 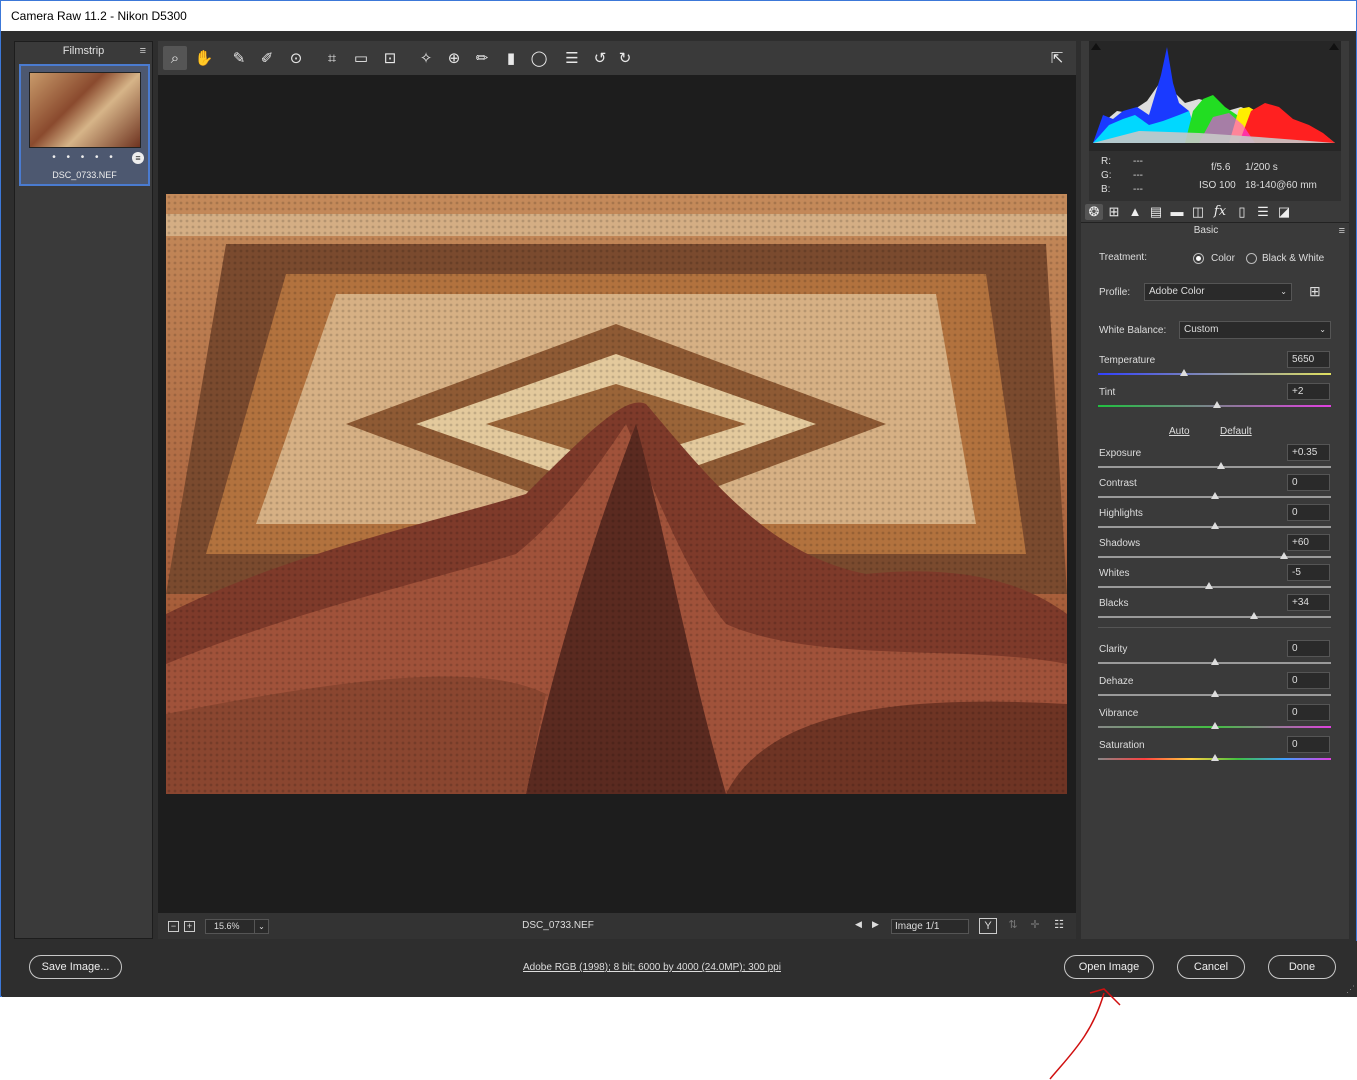 What do you see at coordinates (175, 58) in the screenshot?
I see `zoom-icon: ⌕` at bounding box center [175, 58].